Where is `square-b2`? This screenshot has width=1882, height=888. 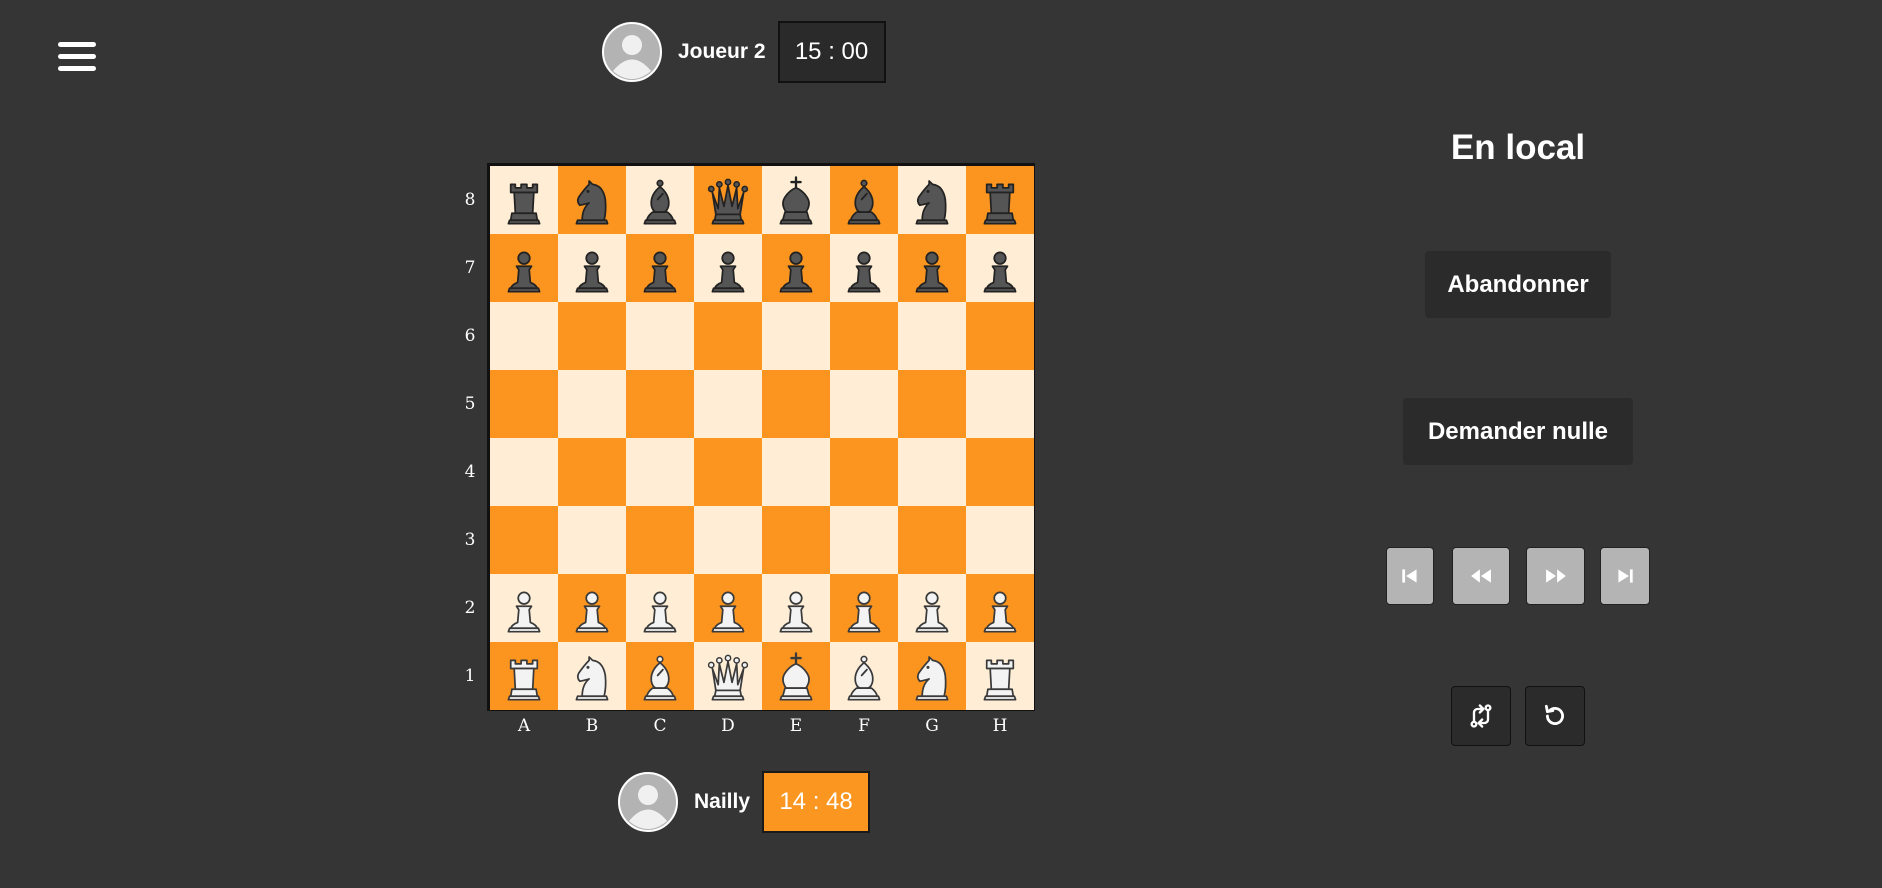 square-b2 is located at coordinates (592, 608).